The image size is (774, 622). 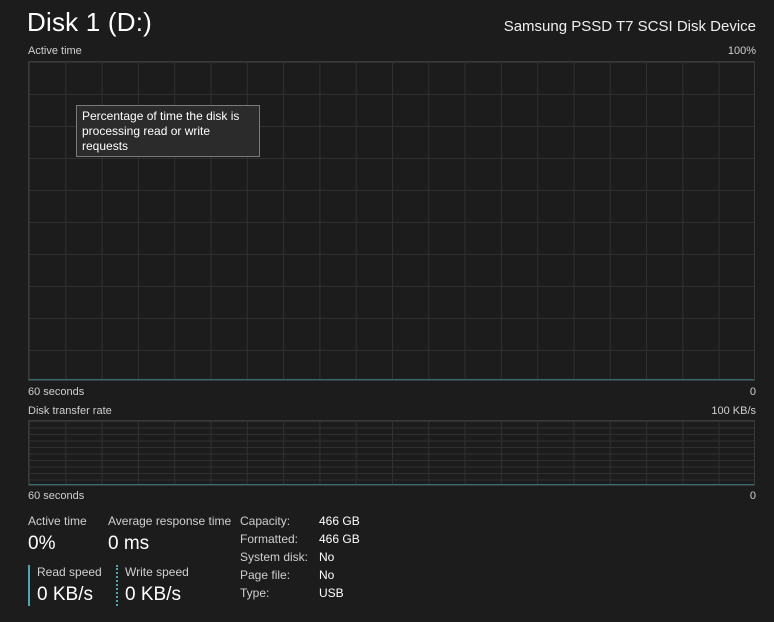 I want to click on transfer-rate-graph, so click(x=391, y=453).